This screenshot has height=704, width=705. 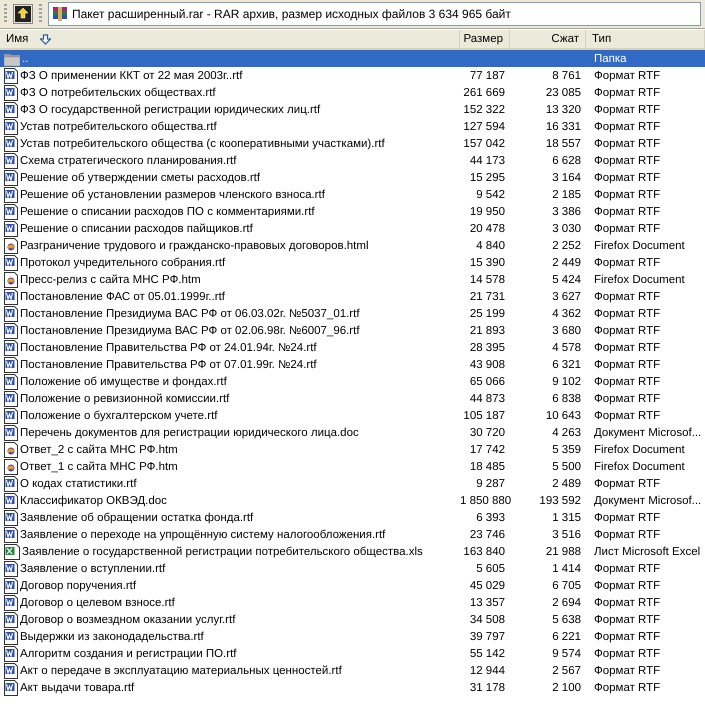 I want to click on file-size: 163 840, so click(x=484, y=552).